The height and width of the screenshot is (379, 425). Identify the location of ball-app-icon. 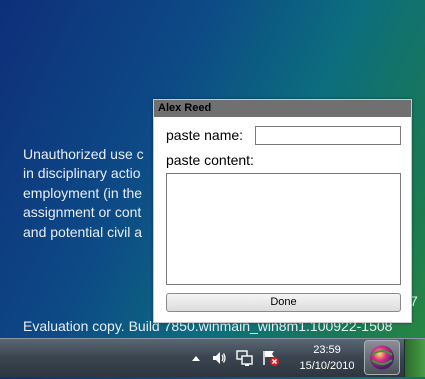
(382, 357).